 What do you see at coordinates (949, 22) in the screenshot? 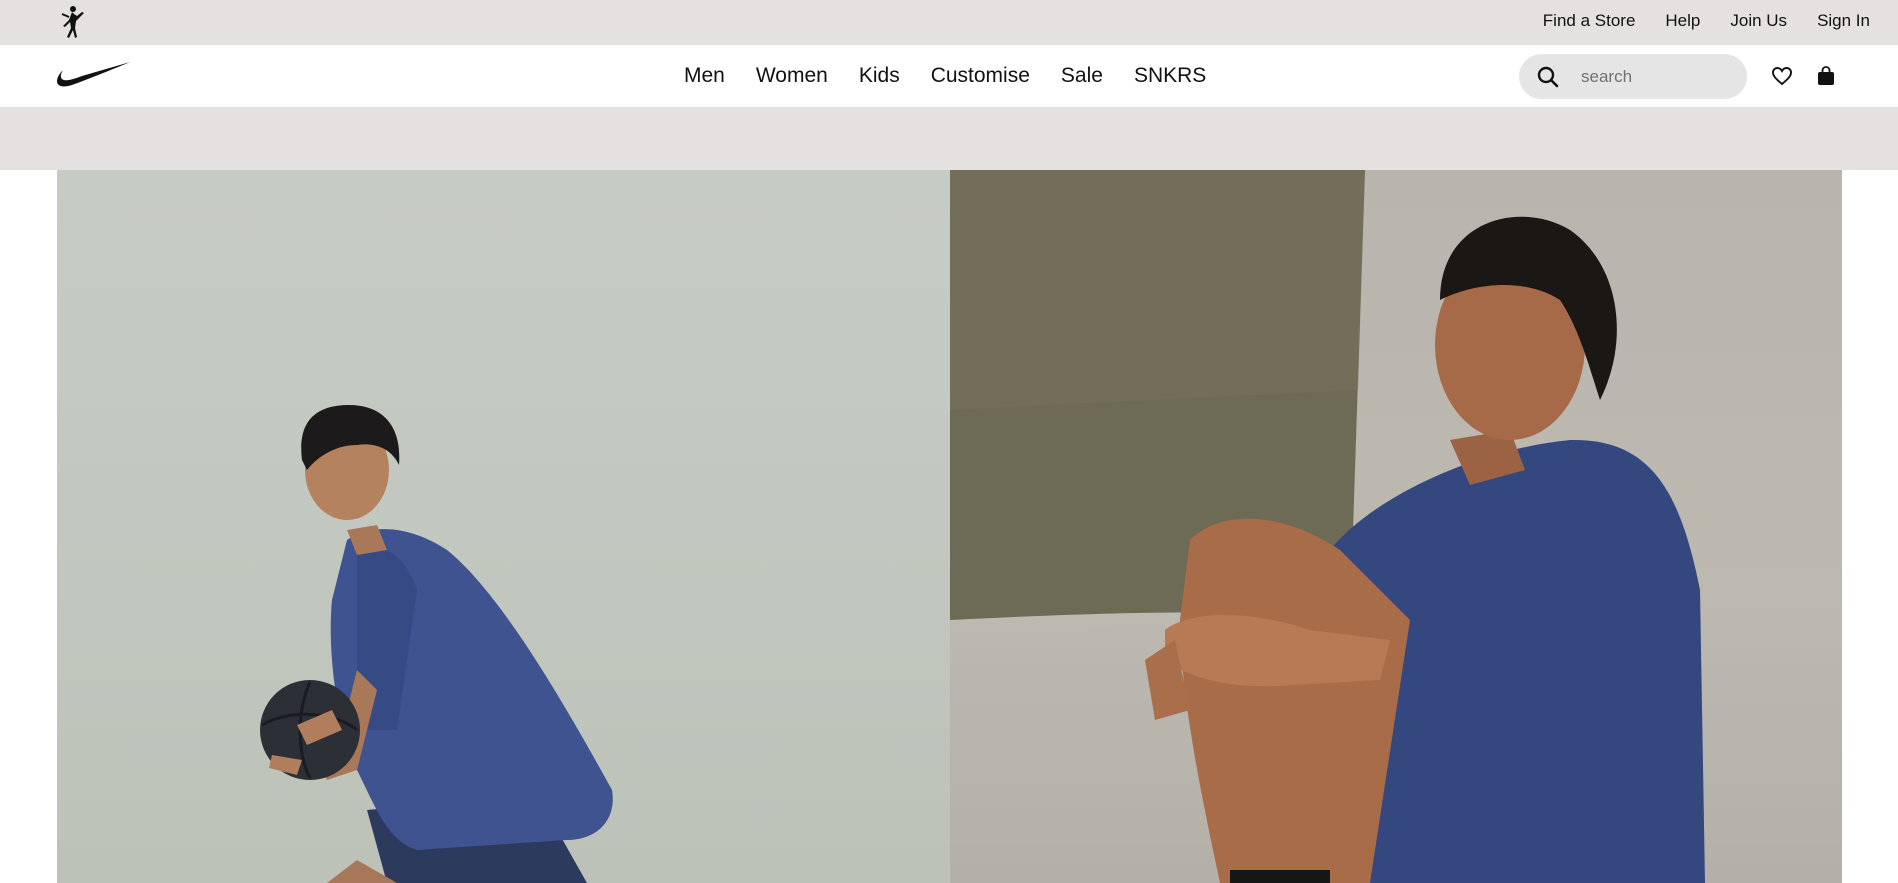
I see `utility-bar: Find a Store Help Join Us Sign In` at bounding box center [949, 22].